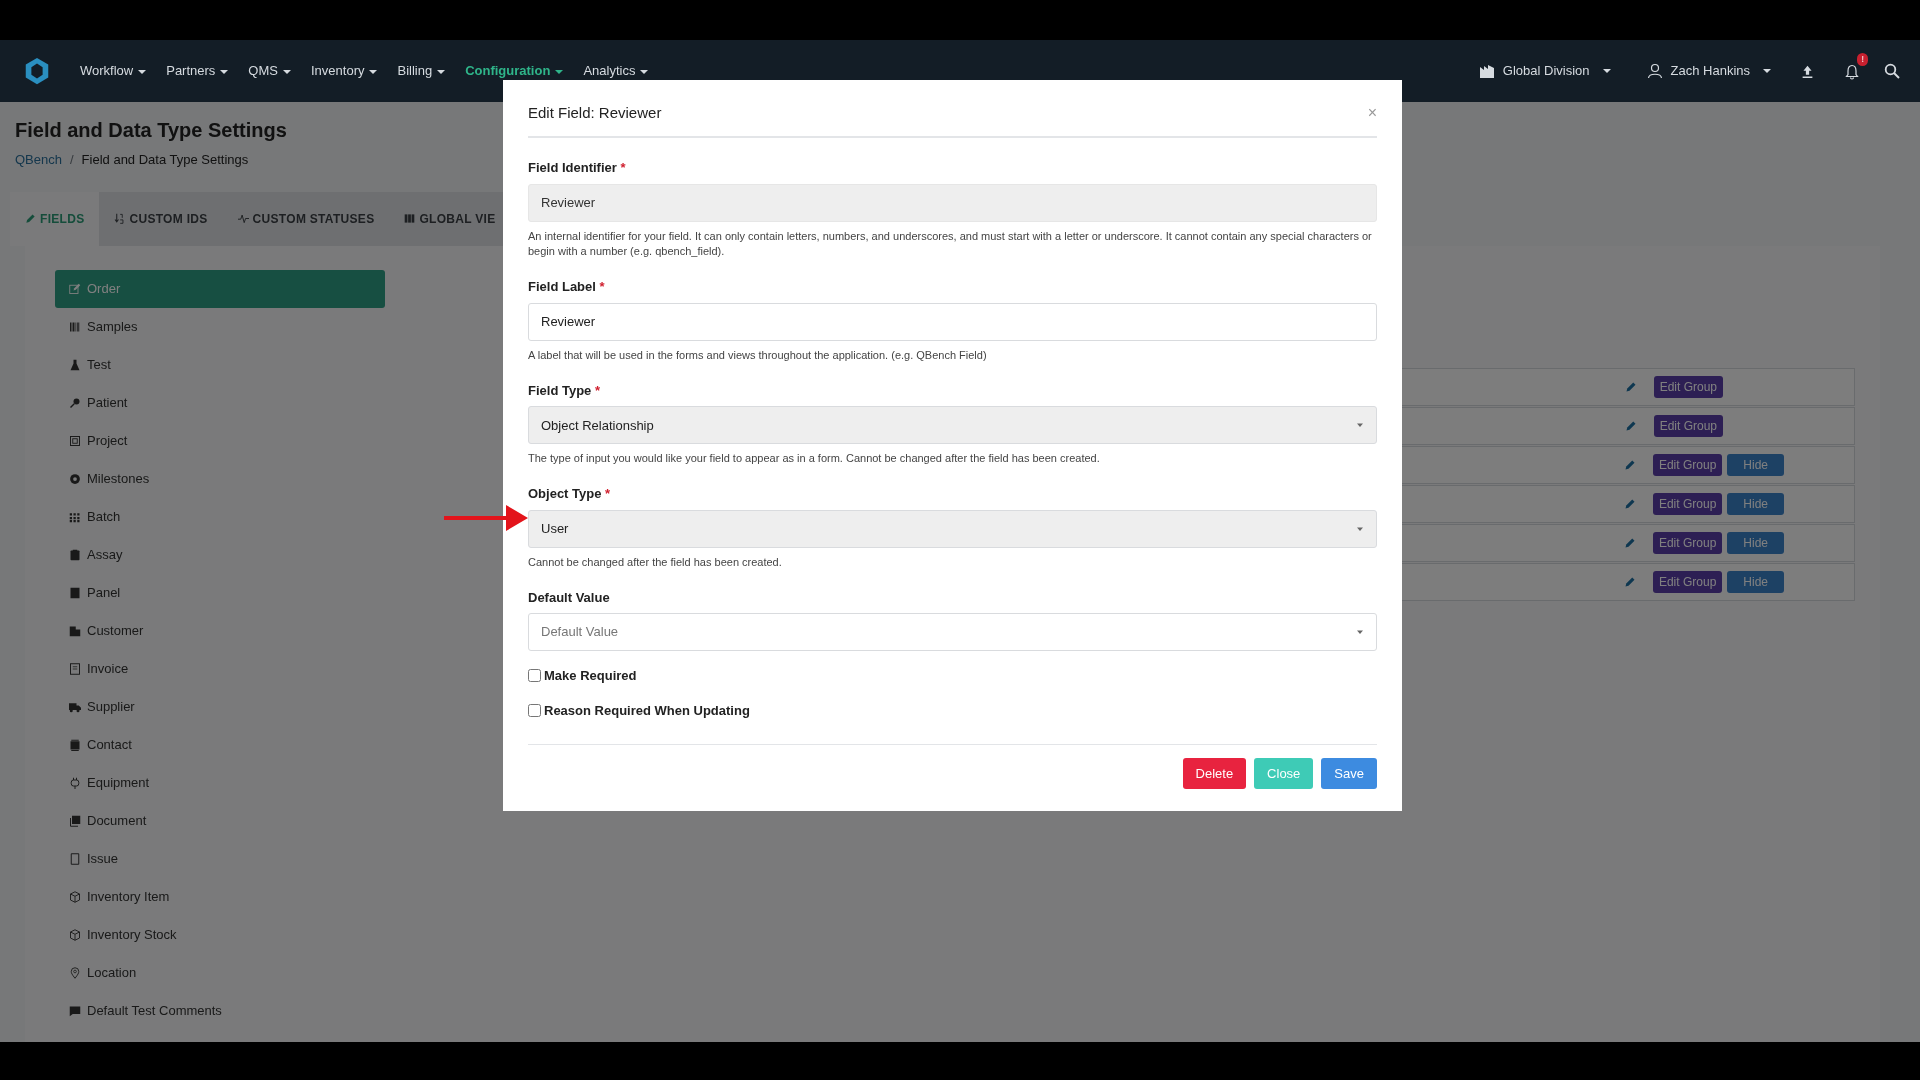  I want to click on sidebar-item: Samples, so click(220, 326).